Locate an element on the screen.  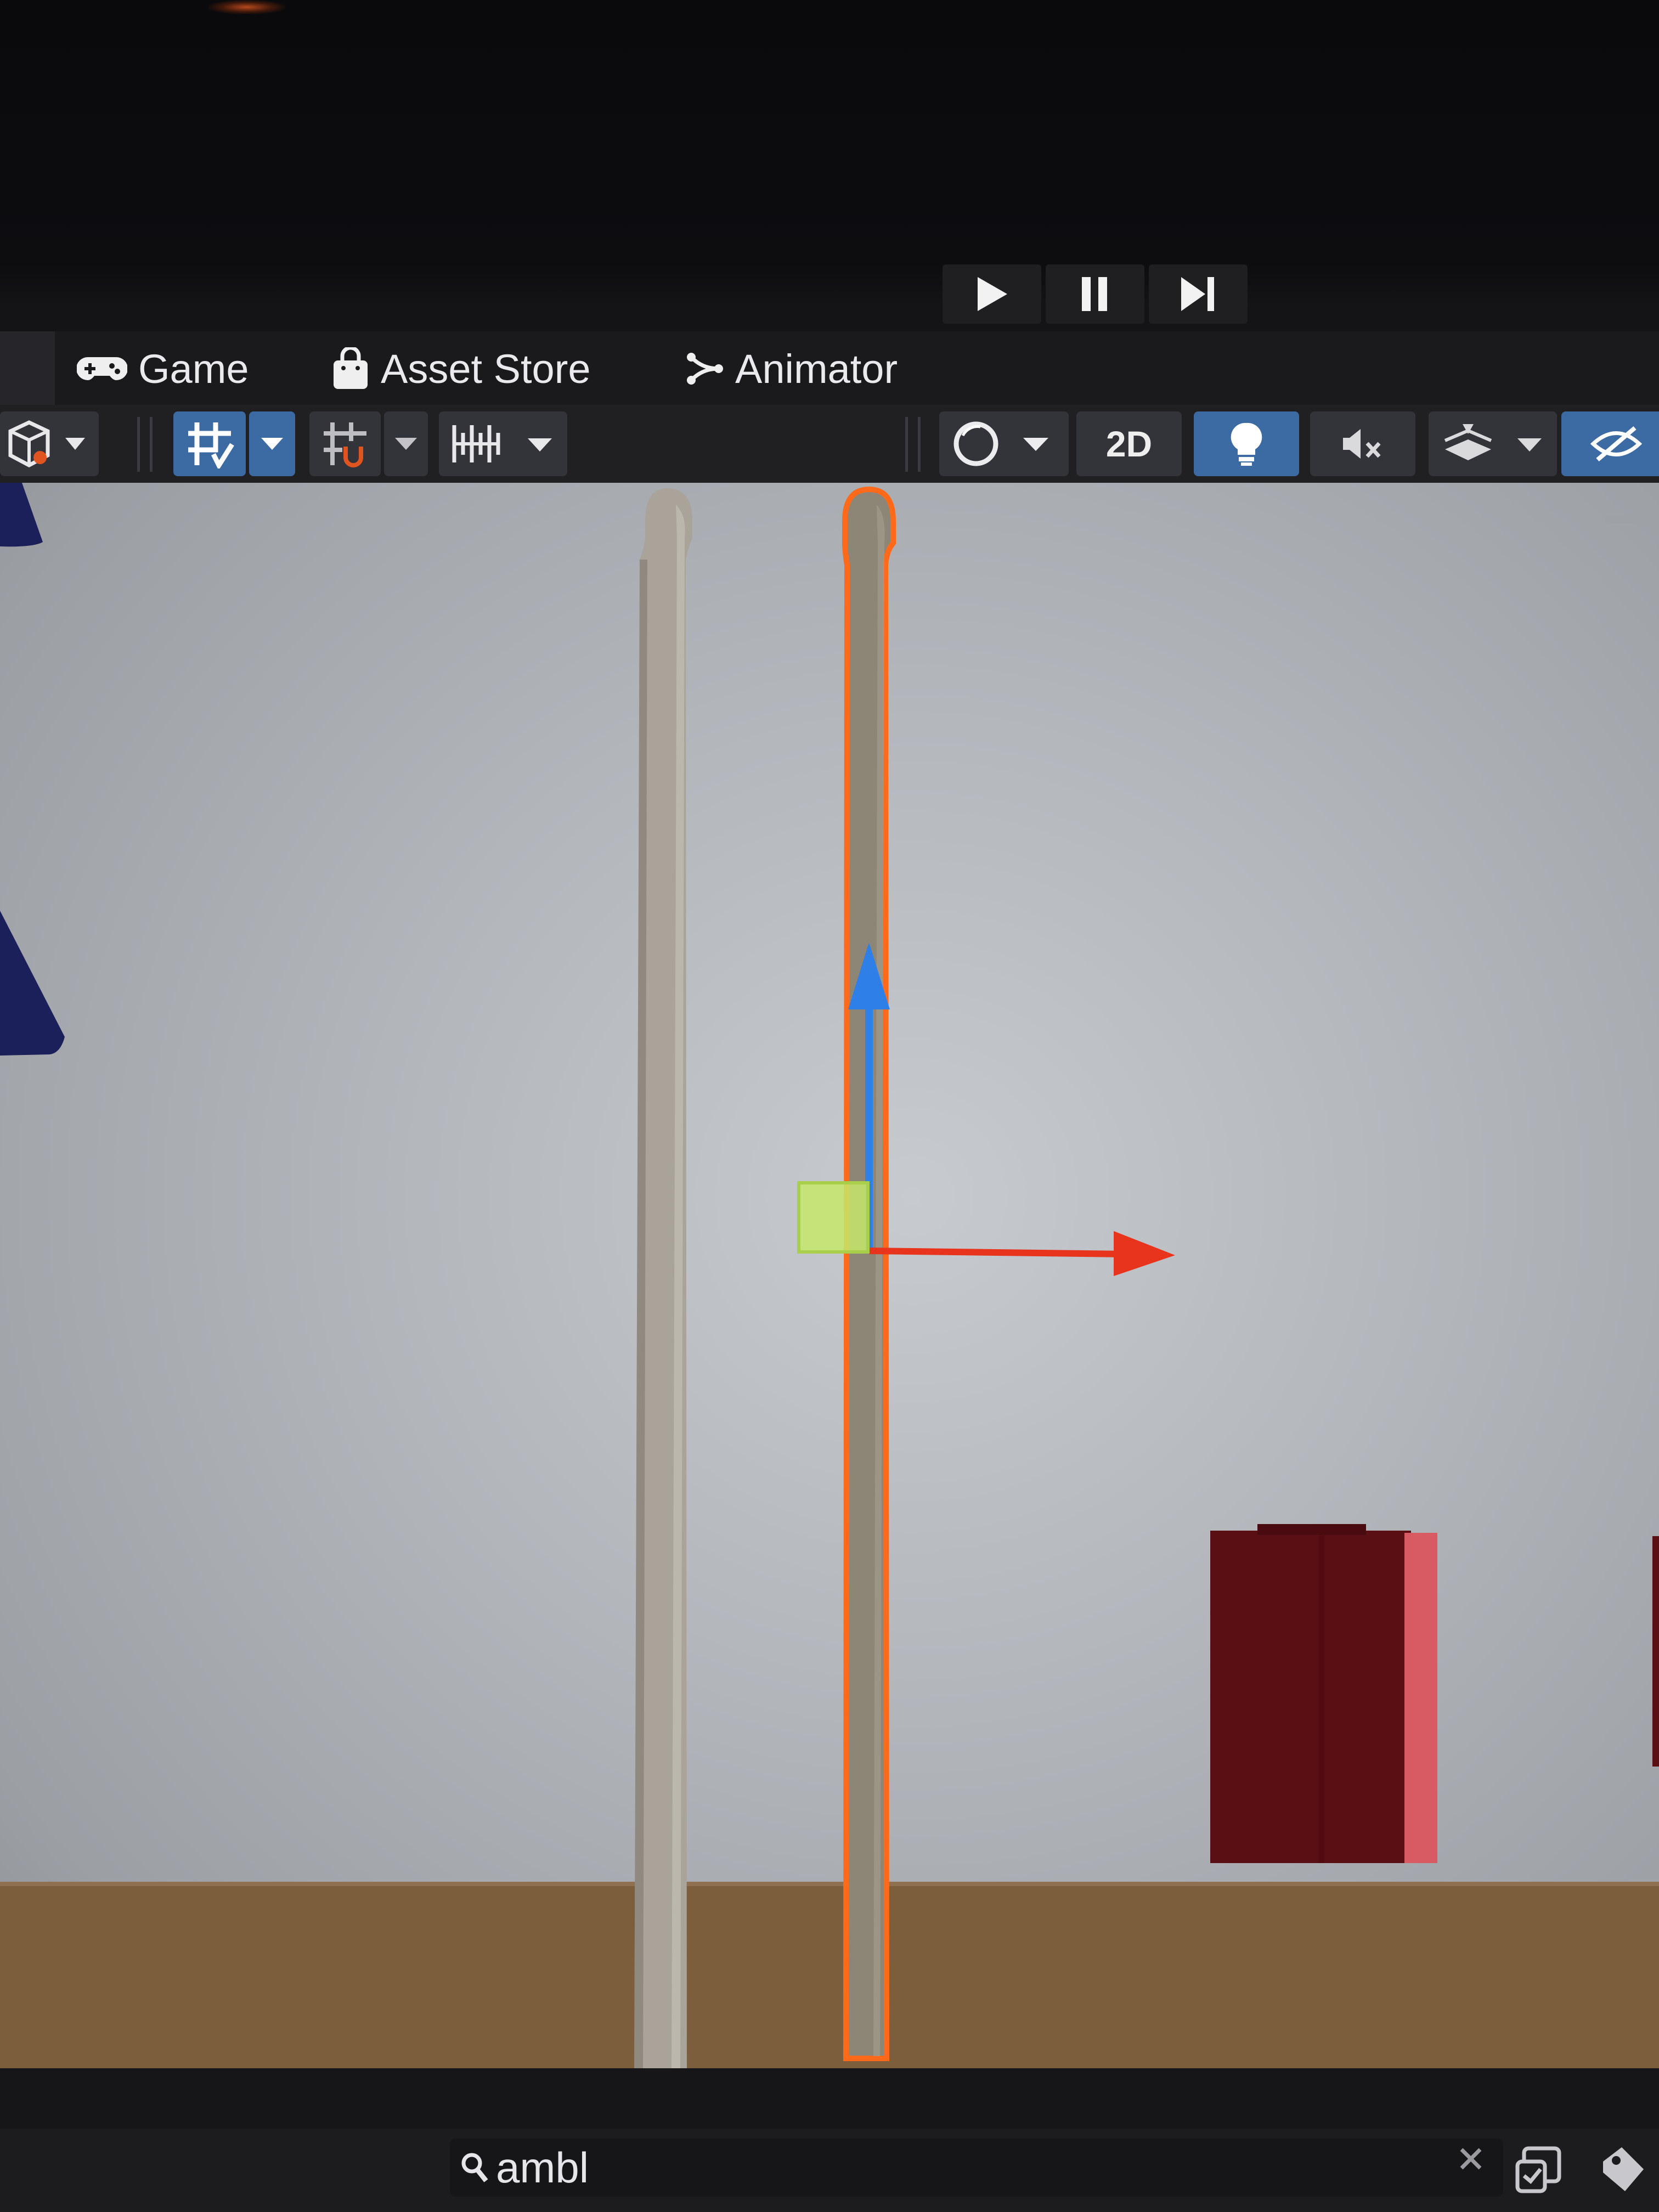
draw-mode-dropdown is located at coordinates (49, 443).